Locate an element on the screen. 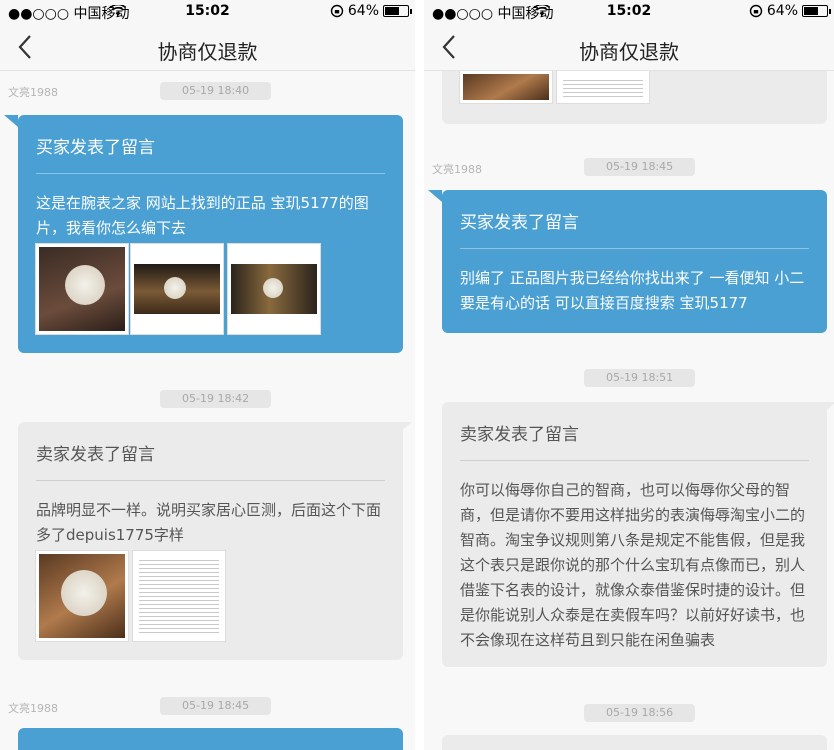 Image resolution: width=834 pixels, height=750 pixels. nav-bar: 协商仅退款 is located at coordinates (207, 47).